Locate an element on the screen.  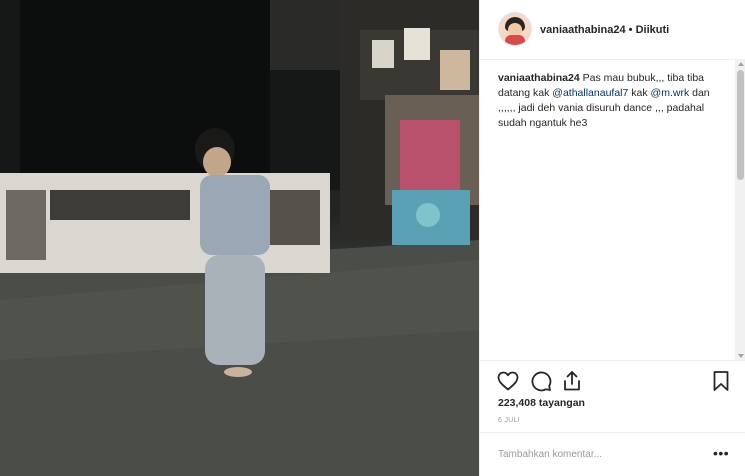
scrollbar-thumb is located at coordinates (740, 125).